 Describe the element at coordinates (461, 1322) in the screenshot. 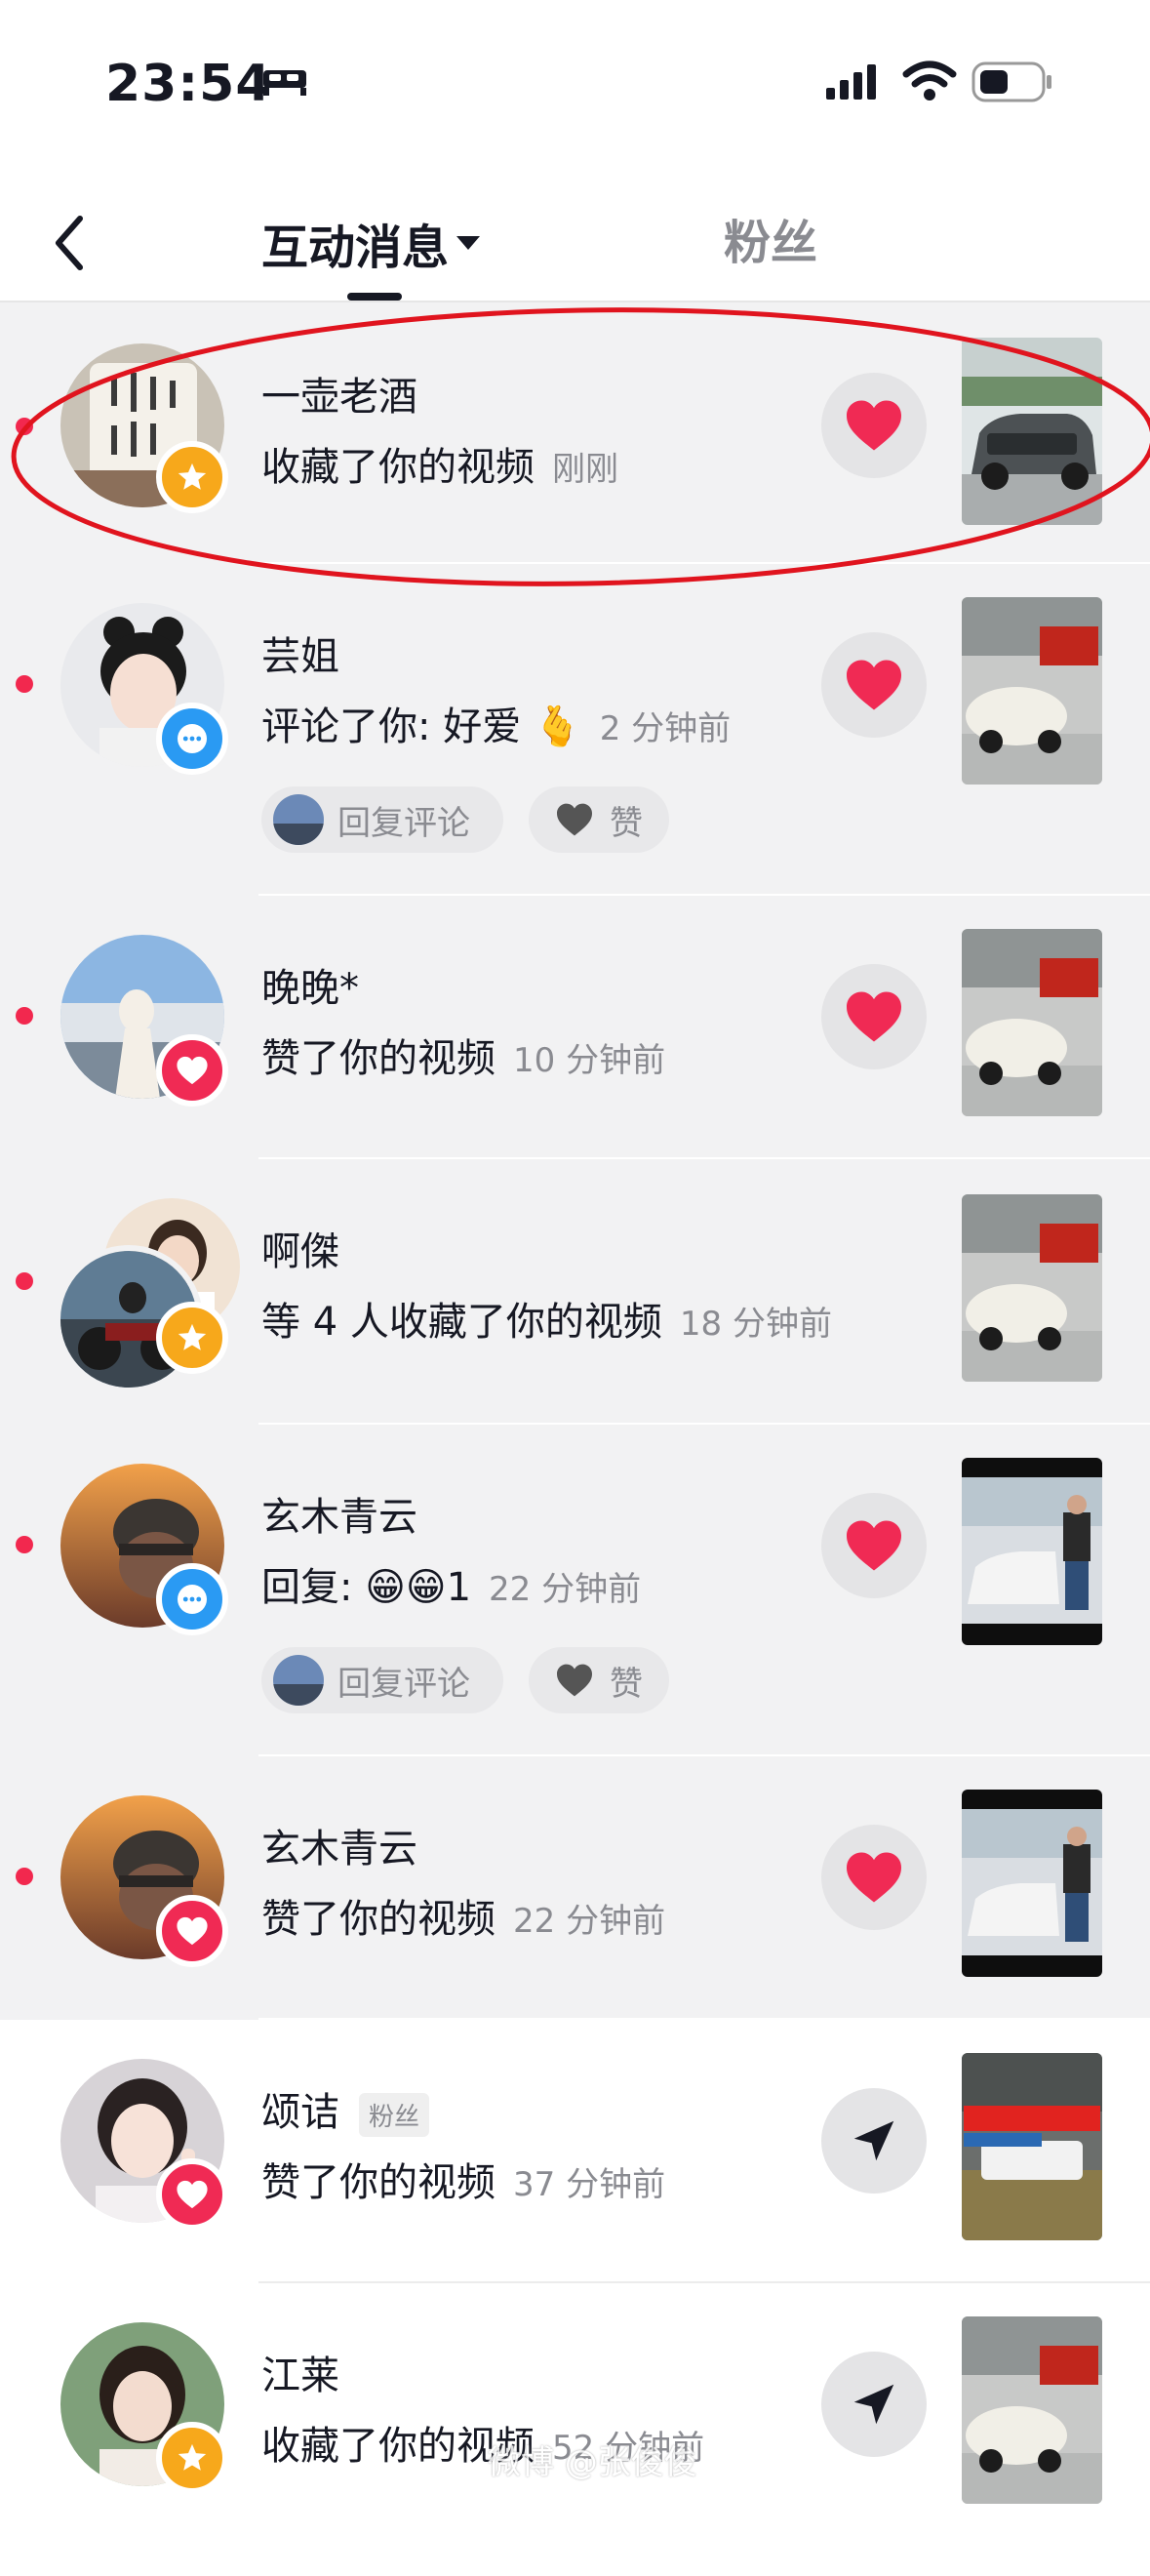

I see `action-label: 等 4 人收藏了你的视频` at that location.